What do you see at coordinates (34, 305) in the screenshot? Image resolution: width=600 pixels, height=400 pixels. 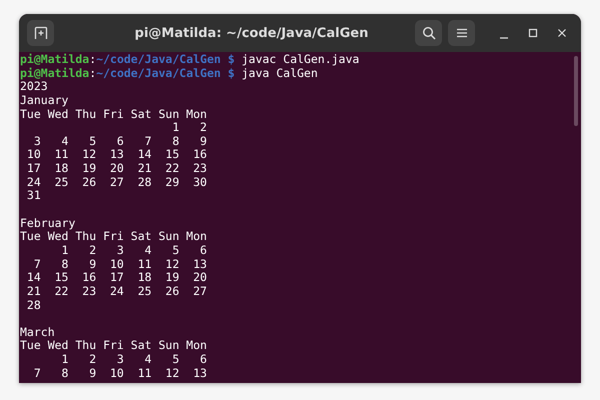 I see `calendar-row-text: 28` at bounding box center [34, 305].